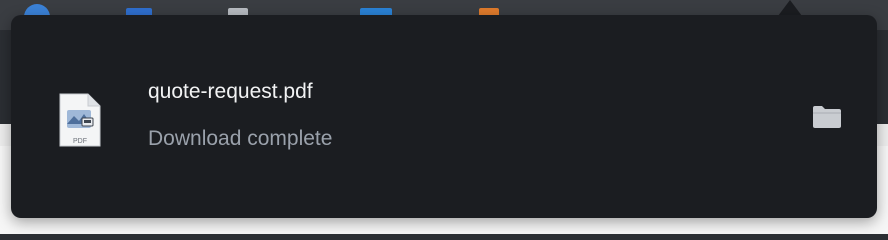 Image resolution: width=888 pixels, height=240 pixels. I want to click on folder-icon, so click(827, 119).